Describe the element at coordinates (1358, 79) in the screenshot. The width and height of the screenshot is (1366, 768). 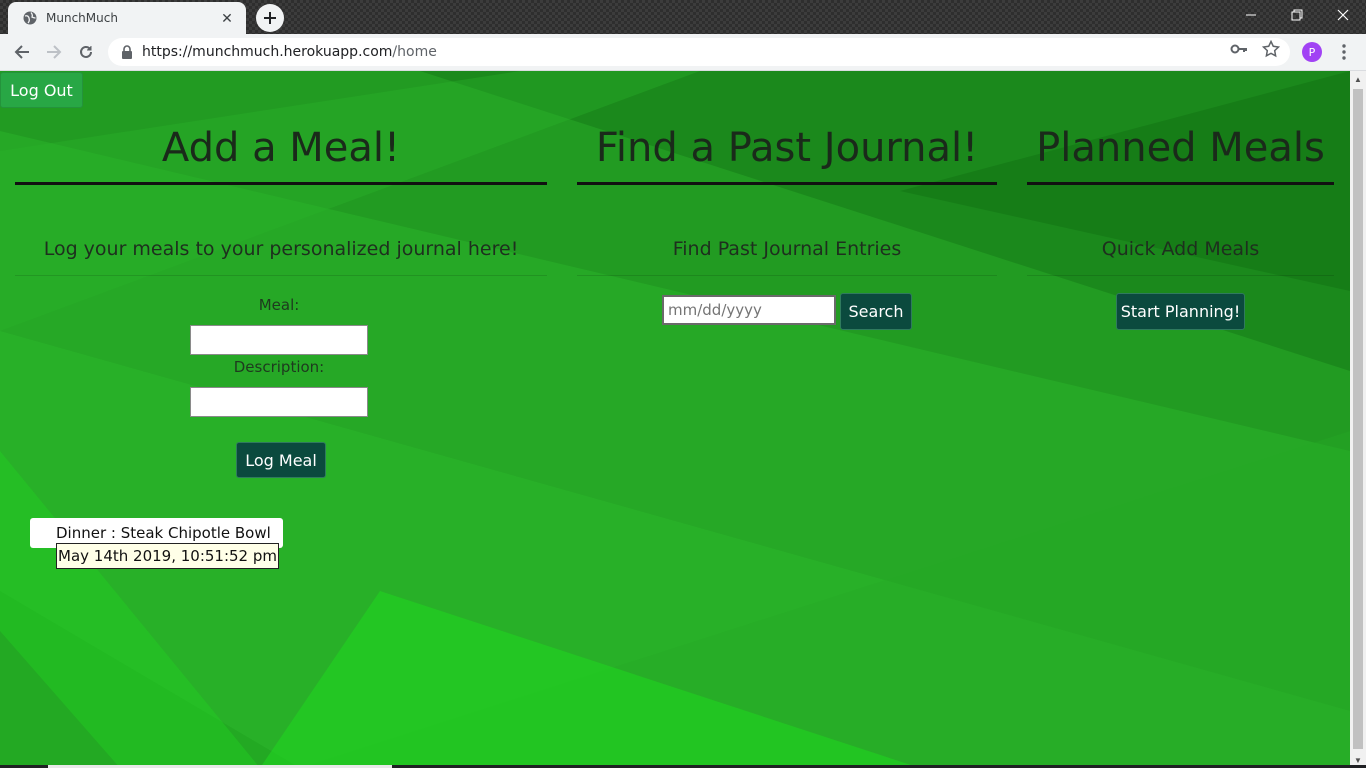
I see `scroll-up-arrow-icon: ▲` at that location.